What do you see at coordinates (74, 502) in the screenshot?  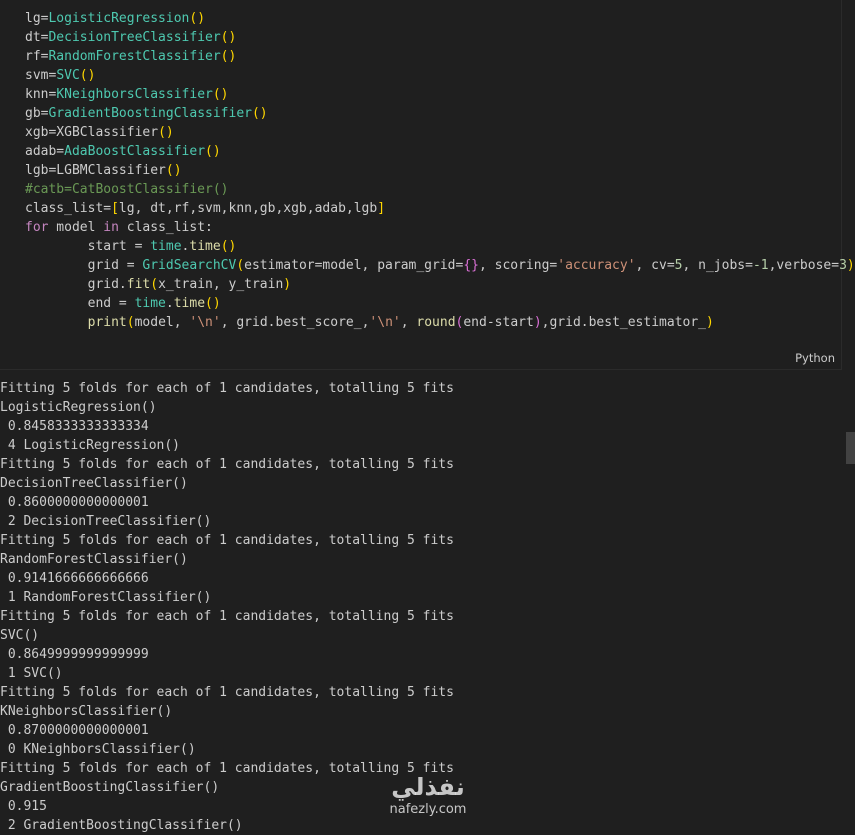 I see `output-line: 0.8600000000000001` at bounding box center [74, 502].